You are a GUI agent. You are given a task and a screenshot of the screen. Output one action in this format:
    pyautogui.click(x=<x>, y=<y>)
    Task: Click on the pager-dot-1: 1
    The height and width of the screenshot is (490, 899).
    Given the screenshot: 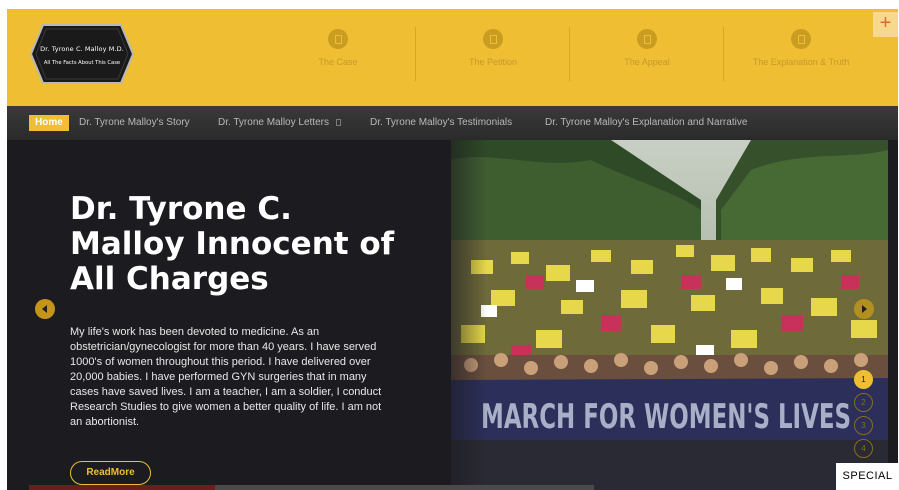 What is the action you would take?
    pyautogui.click(x=863, y=379)
    